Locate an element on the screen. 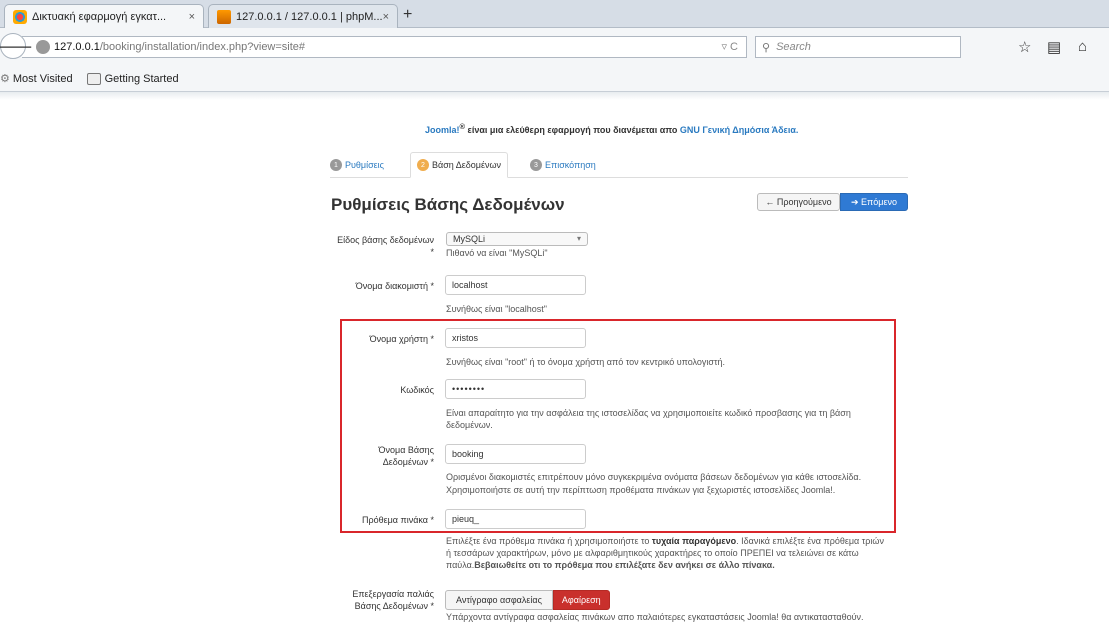  tab-step-overview: 3 Επισκόπηση is located at coordinates (563, 165).